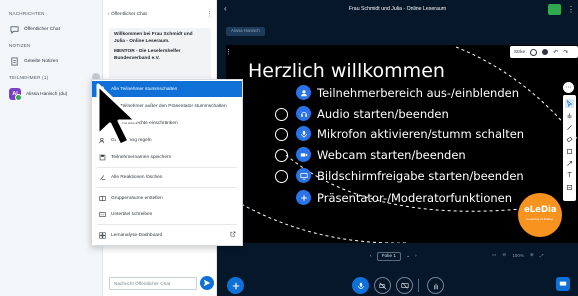 The height and width of the screenshot is (296, 578). Describe the element at coordinates (532, 255) in the screenshot. I see `zoom-in-icon: ⊕` at that location.